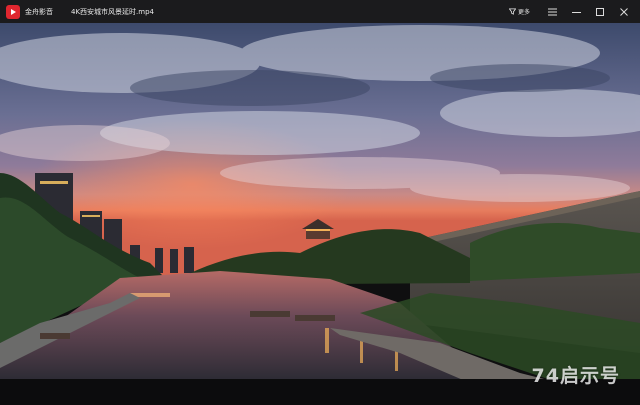 The height and width of the screenshot is (405, 640). Describe the element at coordinates (523, 12) in the screenshot. I see `more-label: 更多` at that location.